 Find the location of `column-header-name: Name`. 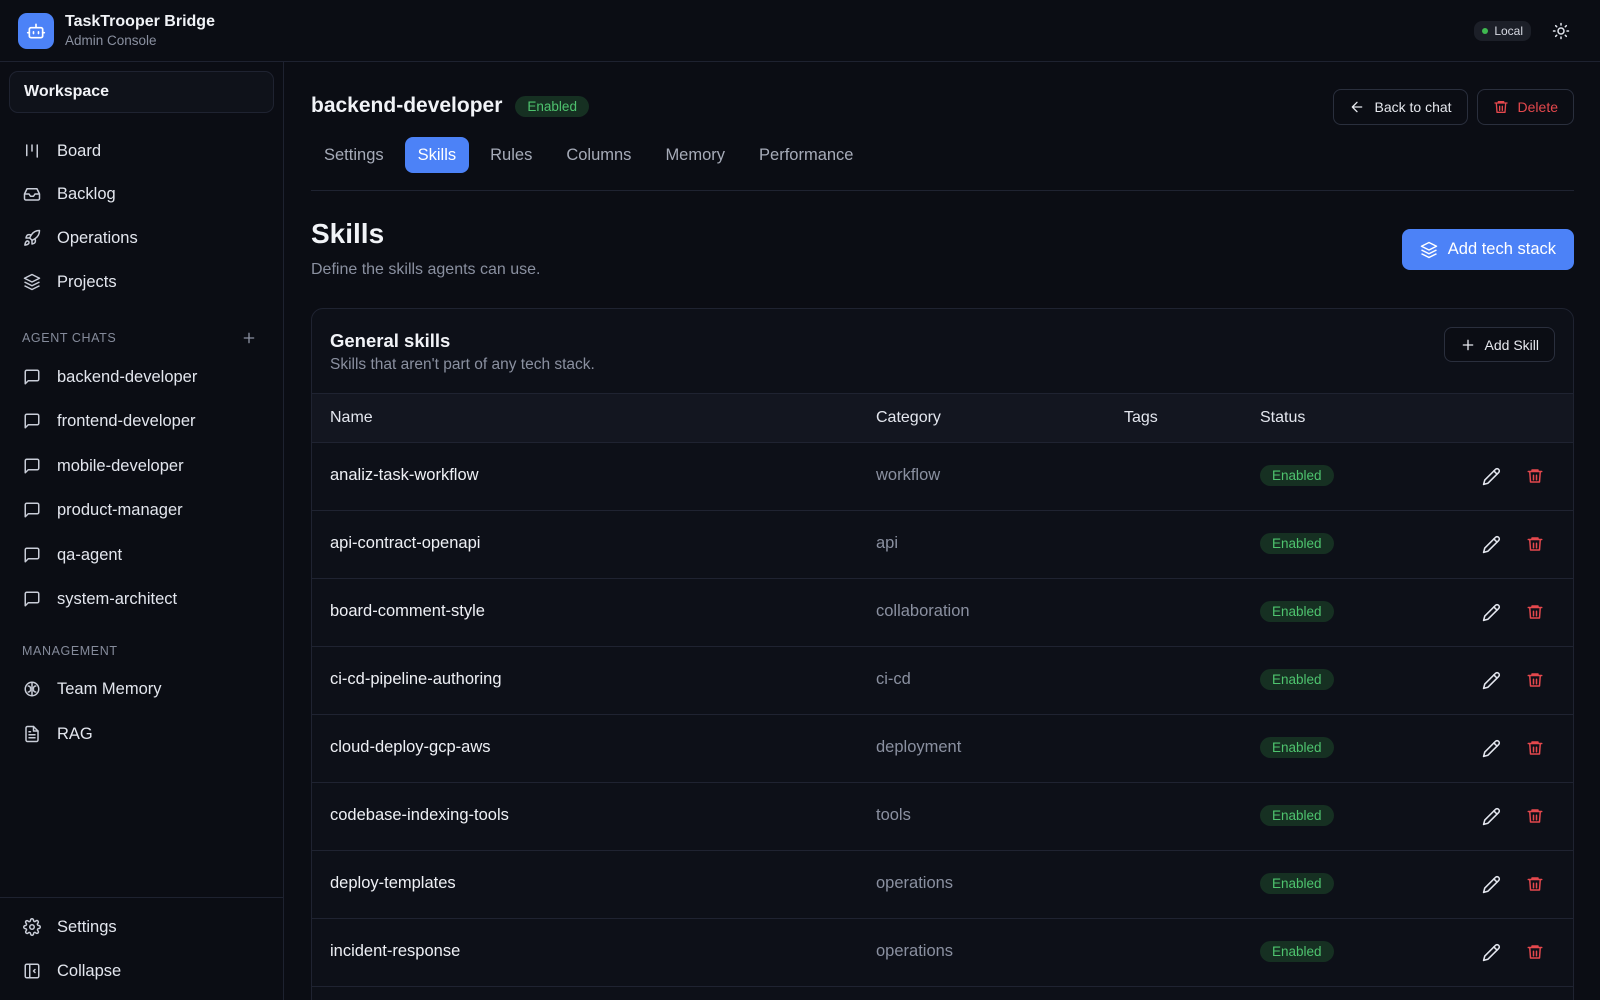

column-header-name: Name is located at coordinates (351, 418).